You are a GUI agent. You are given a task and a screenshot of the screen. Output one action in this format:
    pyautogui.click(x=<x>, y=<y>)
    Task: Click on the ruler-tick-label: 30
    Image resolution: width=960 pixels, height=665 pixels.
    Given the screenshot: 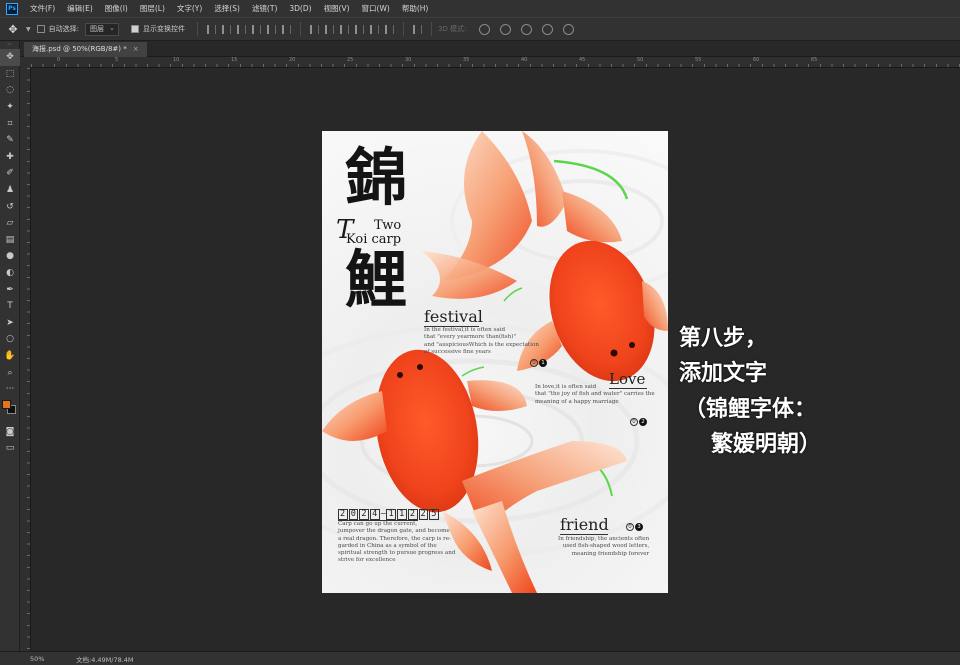 What is the action you would take?
    pyautogui.click(x=408, y=60)
    